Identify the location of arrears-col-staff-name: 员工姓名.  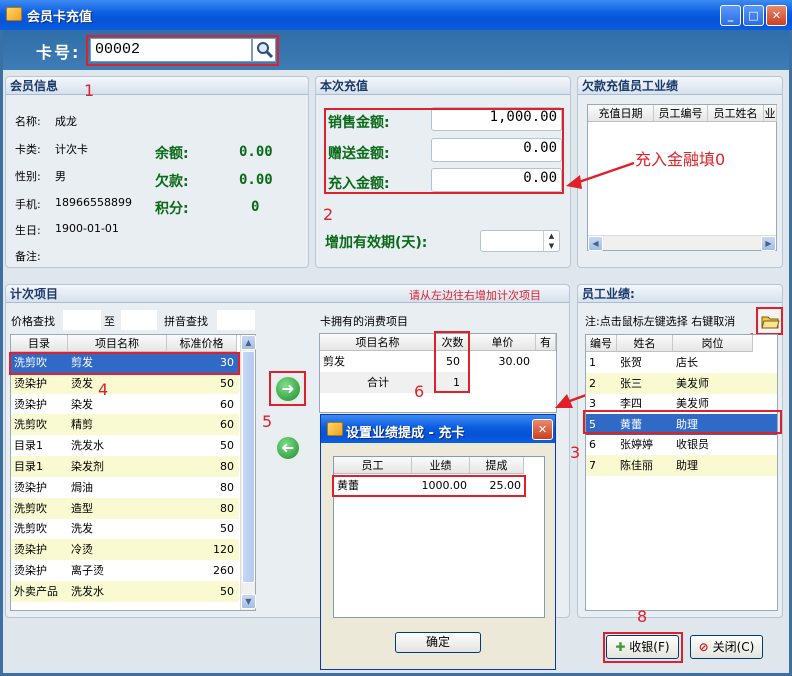
(736, 113).